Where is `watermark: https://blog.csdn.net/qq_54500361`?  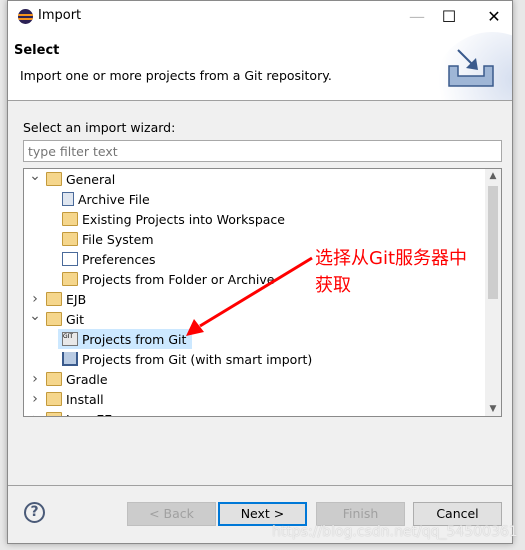 watermark: https://blog.csdn.net/qq_54500361 is located at coordinates (395, 532).